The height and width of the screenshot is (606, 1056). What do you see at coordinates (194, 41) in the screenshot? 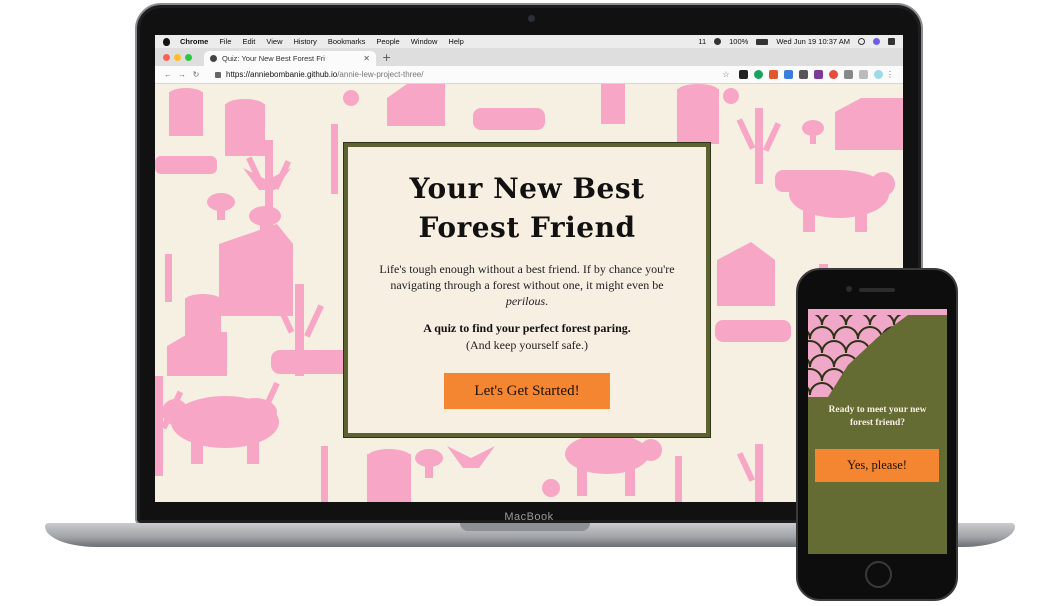
I see `menu-app: Chrome` at bounding box center [194, 41].